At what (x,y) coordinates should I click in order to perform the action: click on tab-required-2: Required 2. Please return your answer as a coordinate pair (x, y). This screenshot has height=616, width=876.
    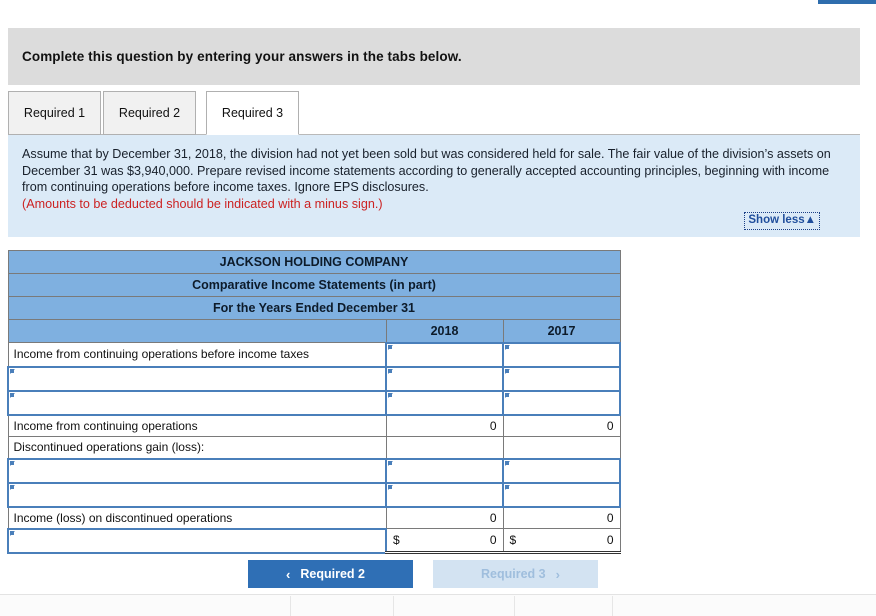
    Looking at the image, I should click on (149, 113).